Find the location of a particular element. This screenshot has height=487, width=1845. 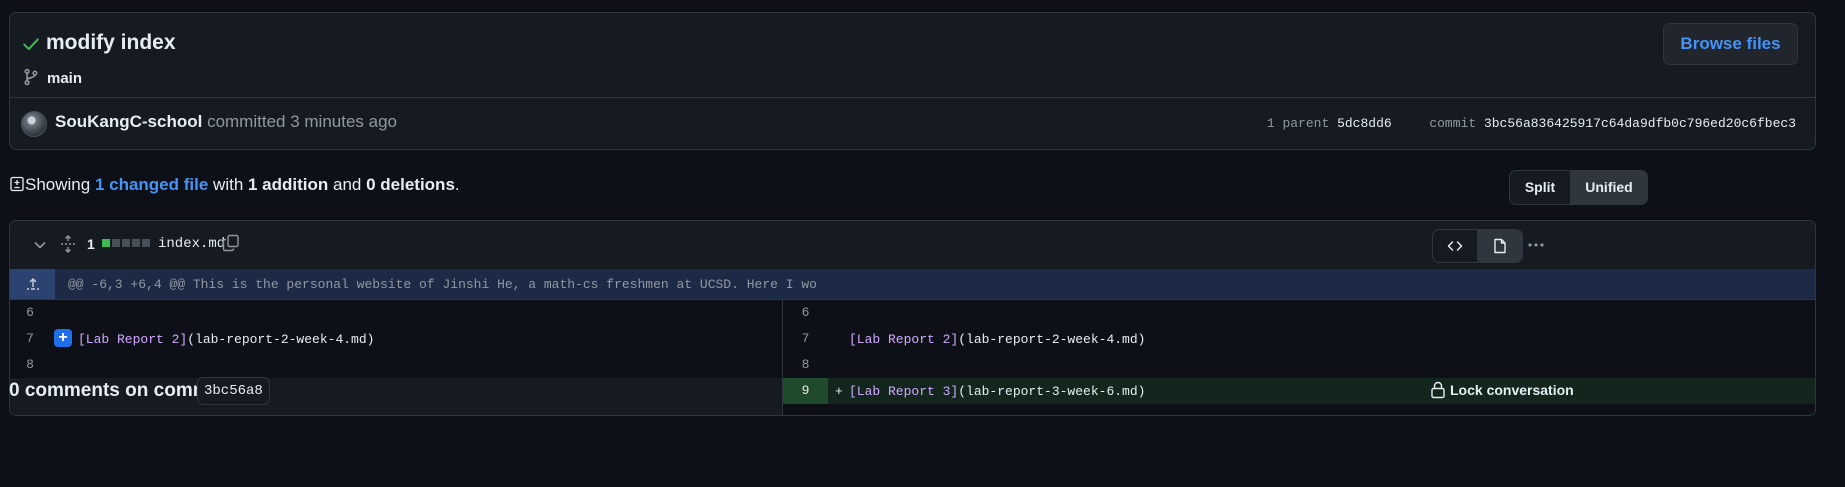

code-line: [Lab Report 3](lab-report-3-week-6.md) is located at coordinates (997, 391).